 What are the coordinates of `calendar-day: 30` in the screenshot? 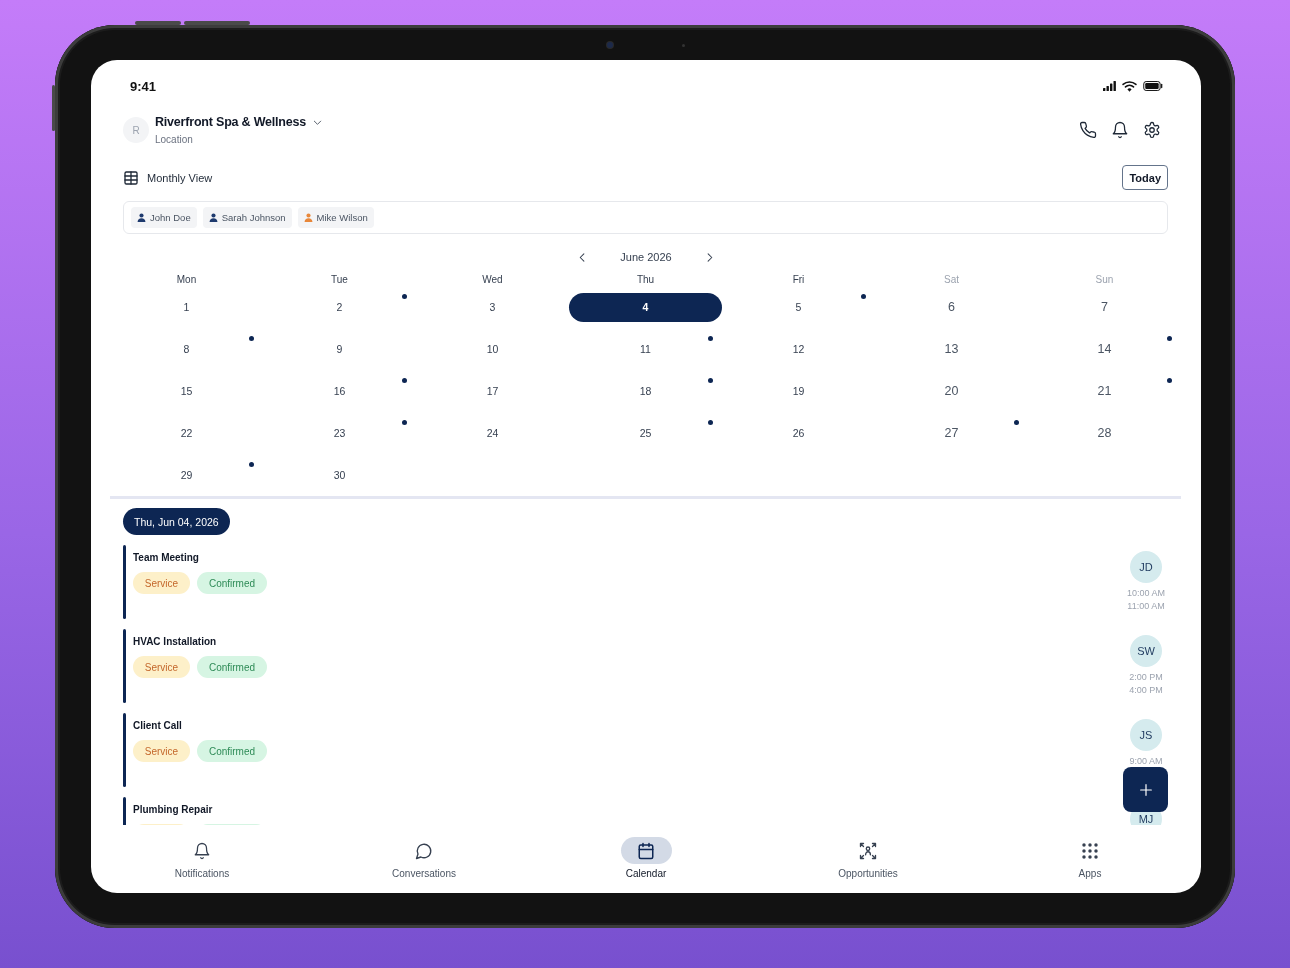 It's located at (339, 475).